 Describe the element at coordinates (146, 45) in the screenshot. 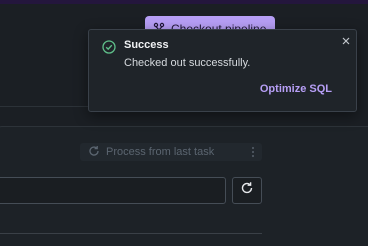

I see `toast-title: Success` at that location.